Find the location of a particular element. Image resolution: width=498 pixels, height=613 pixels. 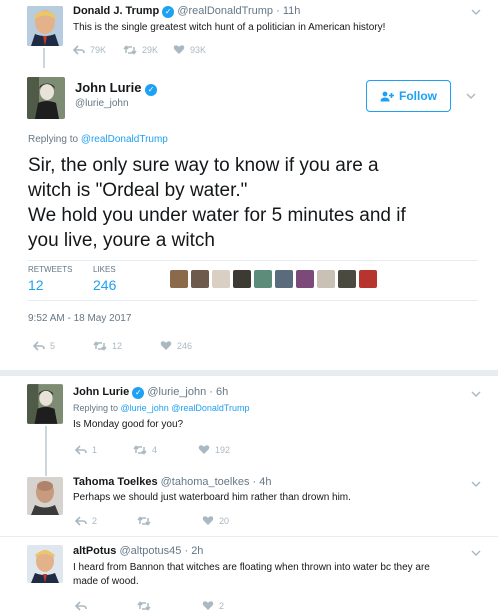

likes-stat: LIKES 246 is located at coordinates (104, 279).